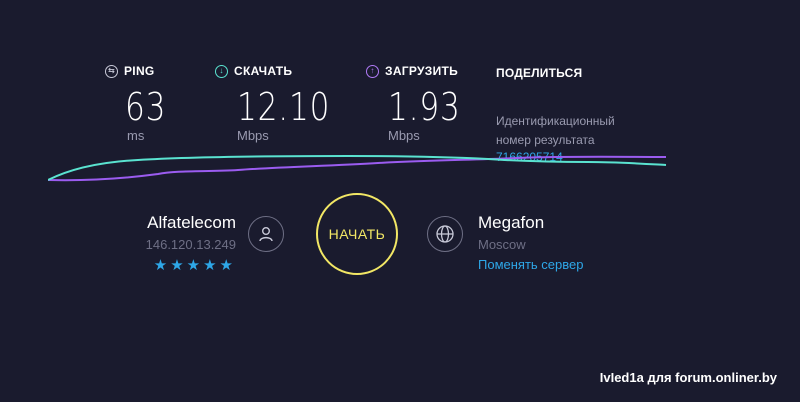  I want to click on upload-value: 1.93, so click(424, 107).